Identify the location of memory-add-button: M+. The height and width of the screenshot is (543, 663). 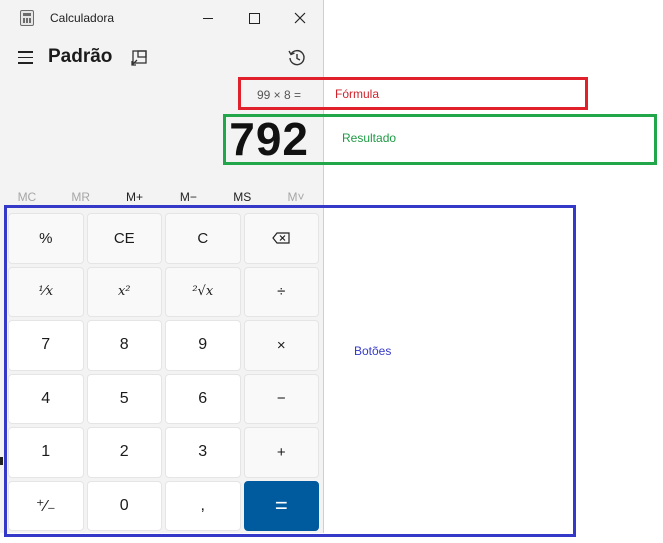
(135, 197).